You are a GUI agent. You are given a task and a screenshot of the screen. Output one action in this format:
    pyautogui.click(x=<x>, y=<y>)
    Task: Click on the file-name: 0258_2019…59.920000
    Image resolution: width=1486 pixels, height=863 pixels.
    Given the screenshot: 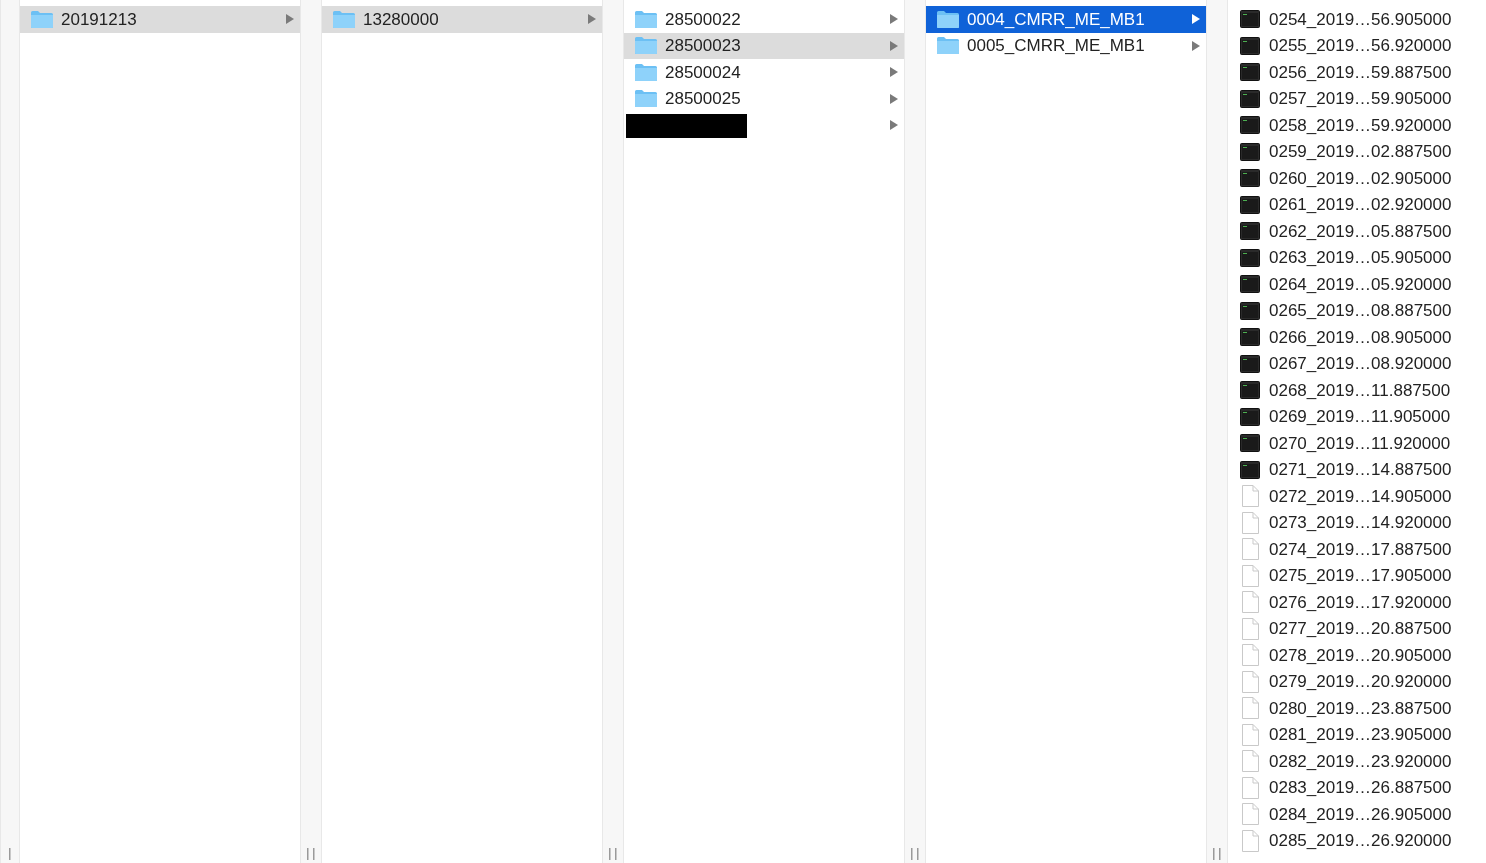 What is the action you would take?
    pyautogui.click(x=1360, y=125)
    